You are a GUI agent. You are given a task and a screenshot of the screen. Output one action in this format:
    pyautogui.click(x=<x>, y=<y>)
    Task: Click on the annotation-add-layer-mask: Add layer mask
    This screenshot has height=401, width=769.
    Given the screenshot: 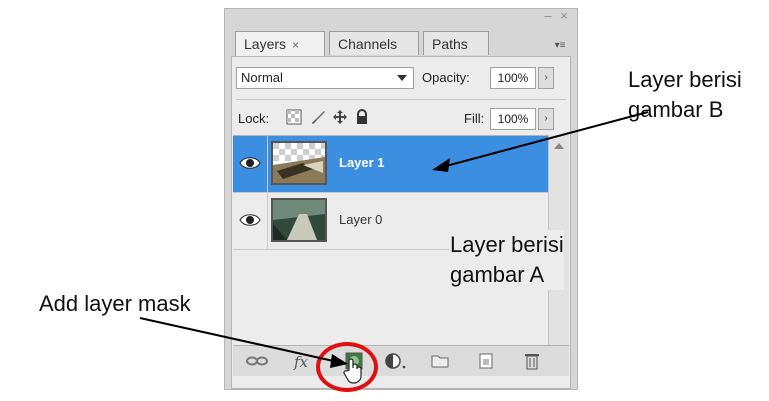 What is the action you would take?
    pyautogui.click(x=115, y=303)
    